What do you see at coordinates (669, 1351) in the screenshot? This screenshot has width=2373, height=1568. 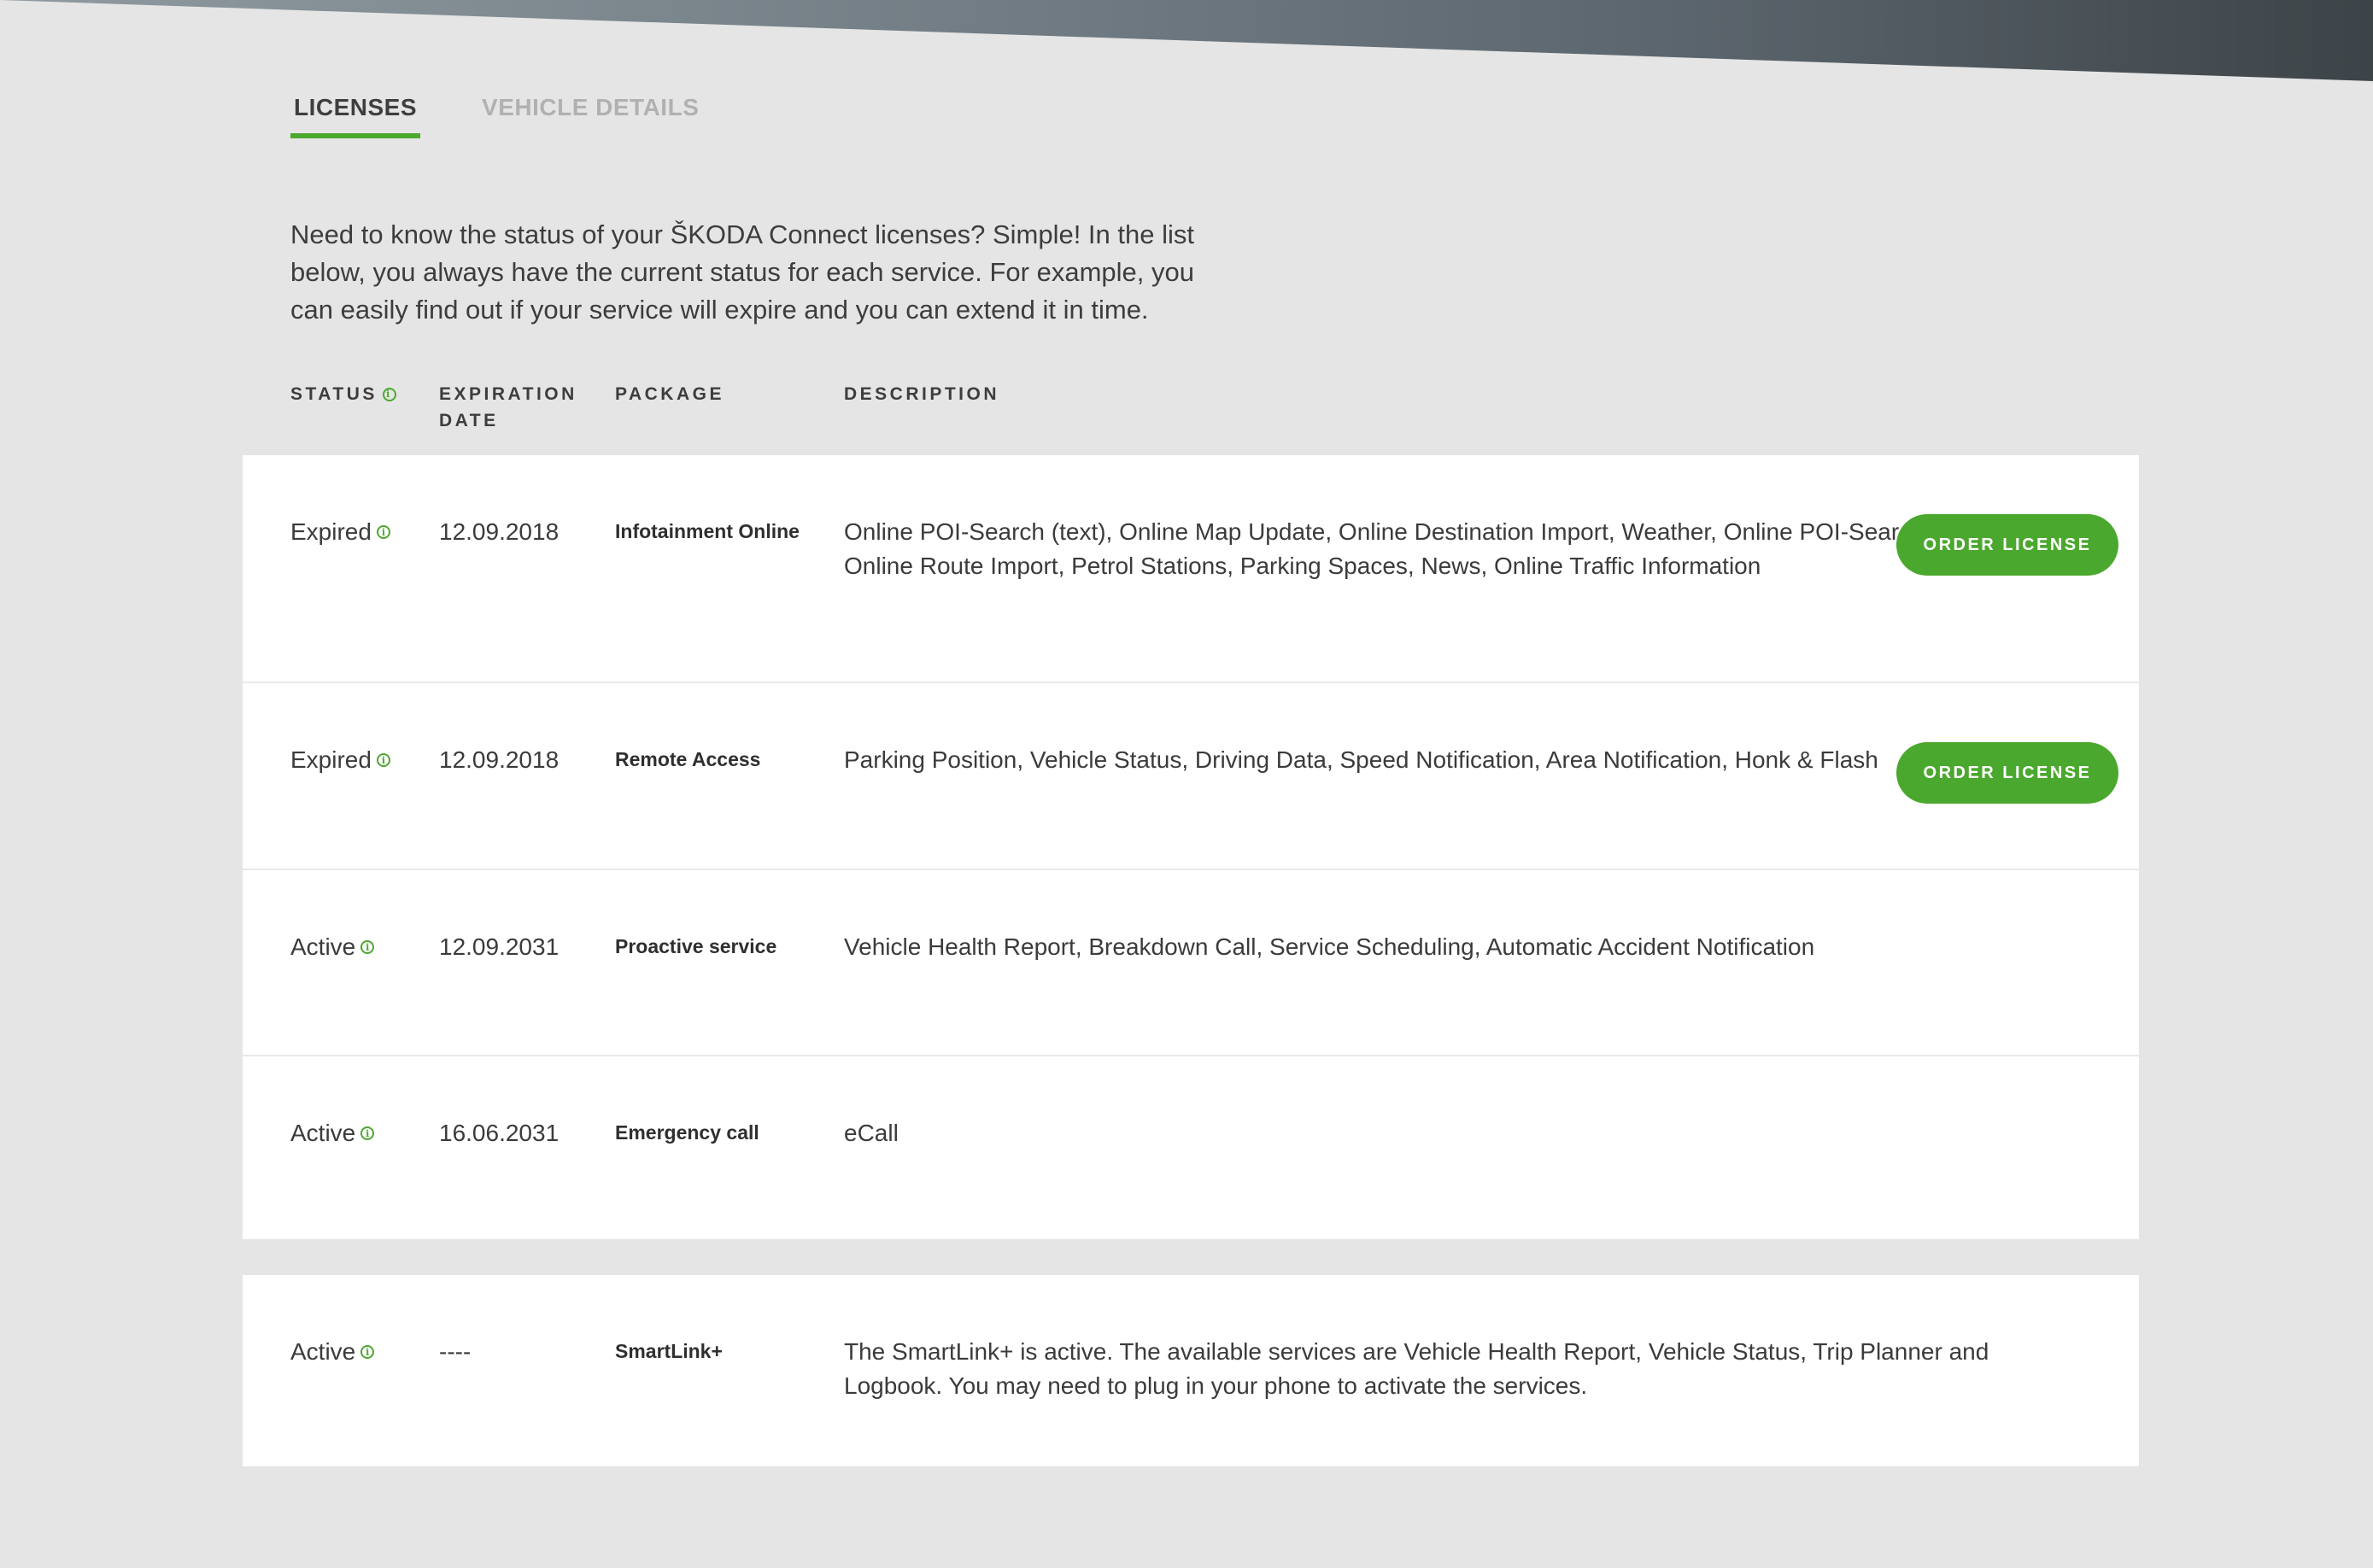 I see `package-name: SmartLink+` at bounding box center [669, 1351].